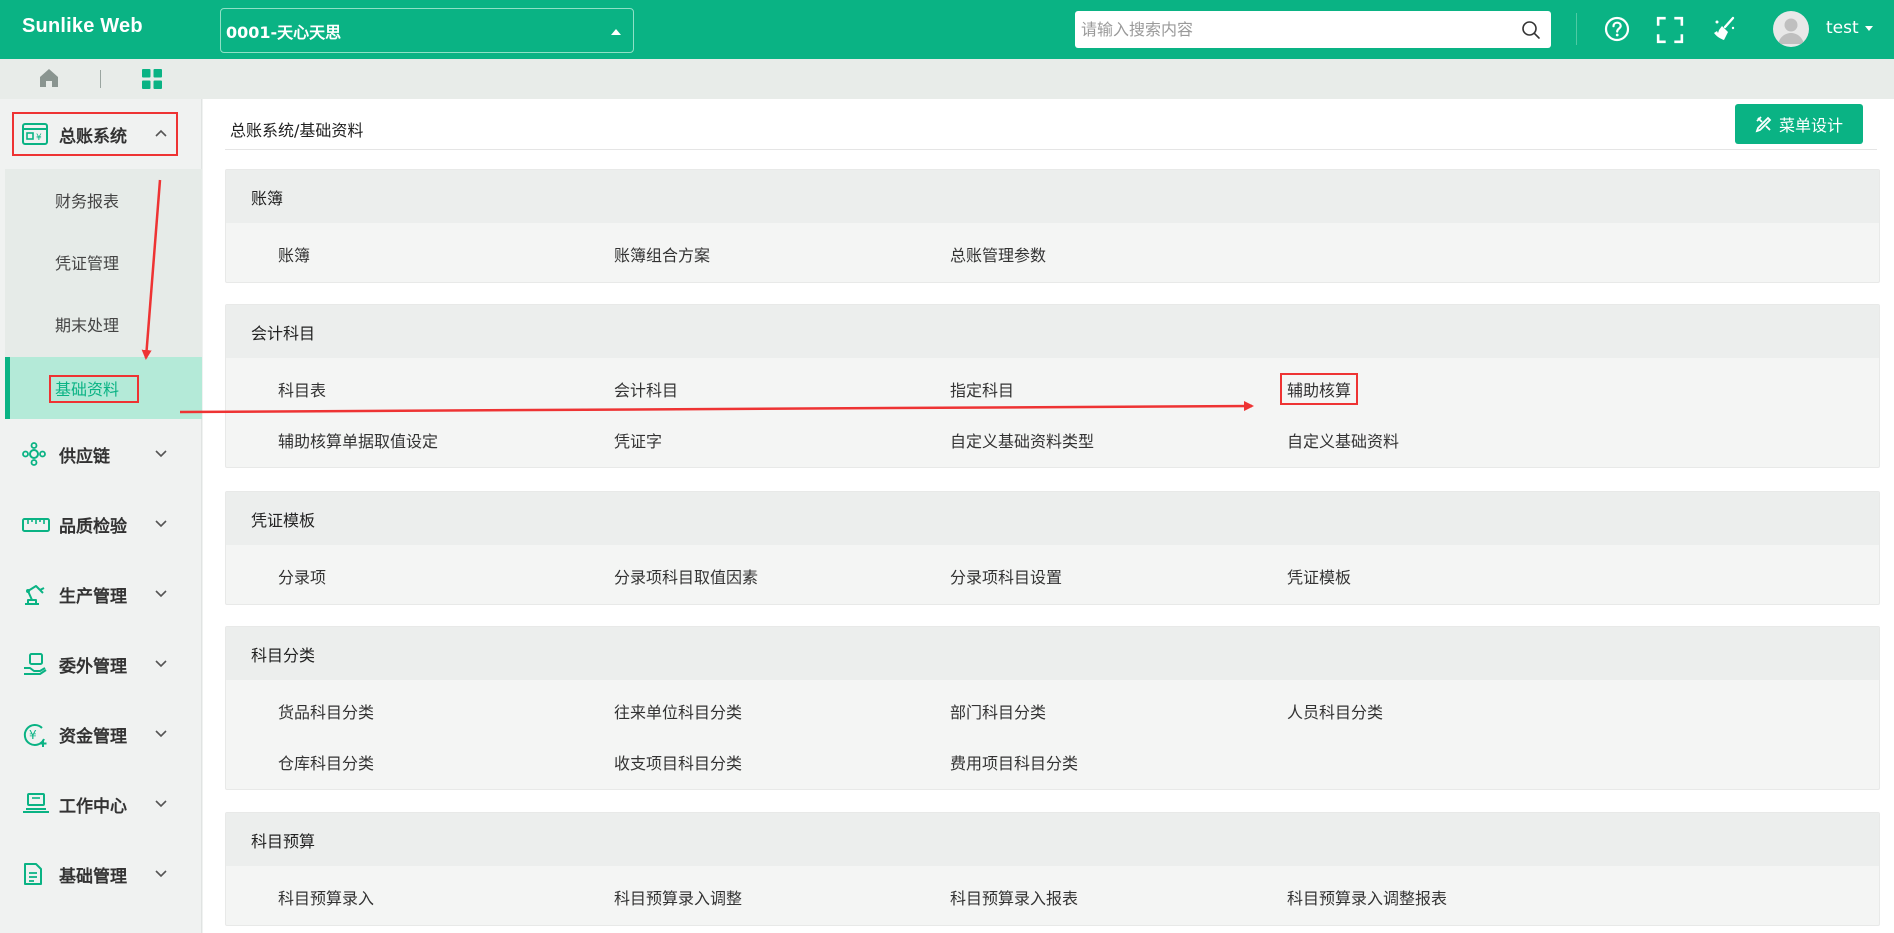 The height and width of the screenshot is (933, 1894). I want to click on search-box, so click(1313, 29).